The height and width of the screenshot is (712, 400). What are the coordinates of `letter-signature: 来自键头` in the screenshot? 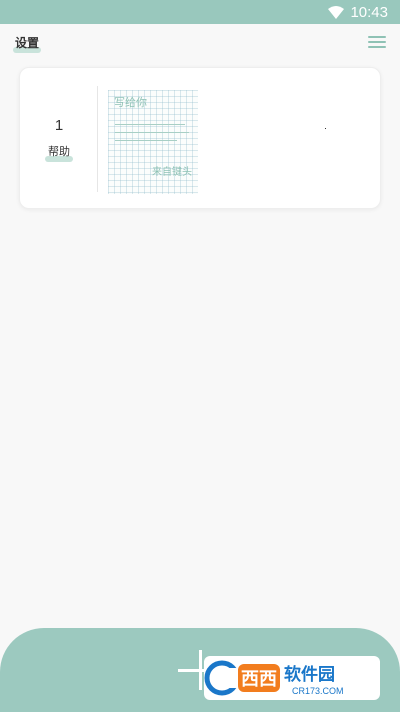 It's located at (172, 172).